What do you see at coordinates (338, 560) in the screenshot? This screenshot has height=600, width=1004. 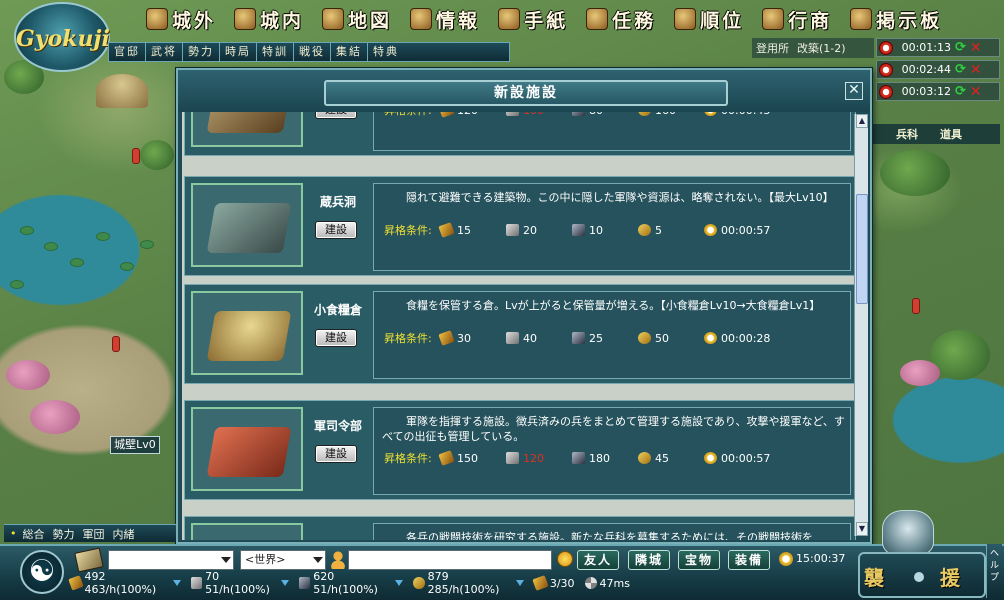 I see `person-icon` at bounding box center [338, 560].